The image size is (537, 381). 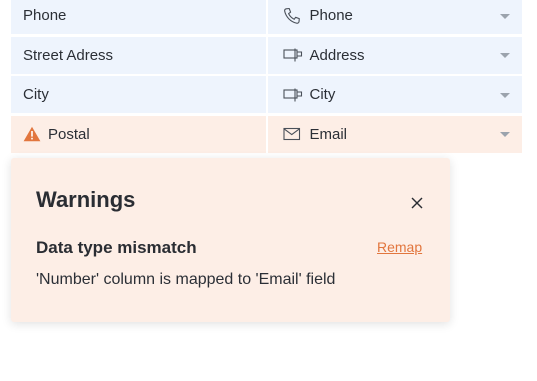 I want to click on mapping-row: City City, so click(x=266, y=94).